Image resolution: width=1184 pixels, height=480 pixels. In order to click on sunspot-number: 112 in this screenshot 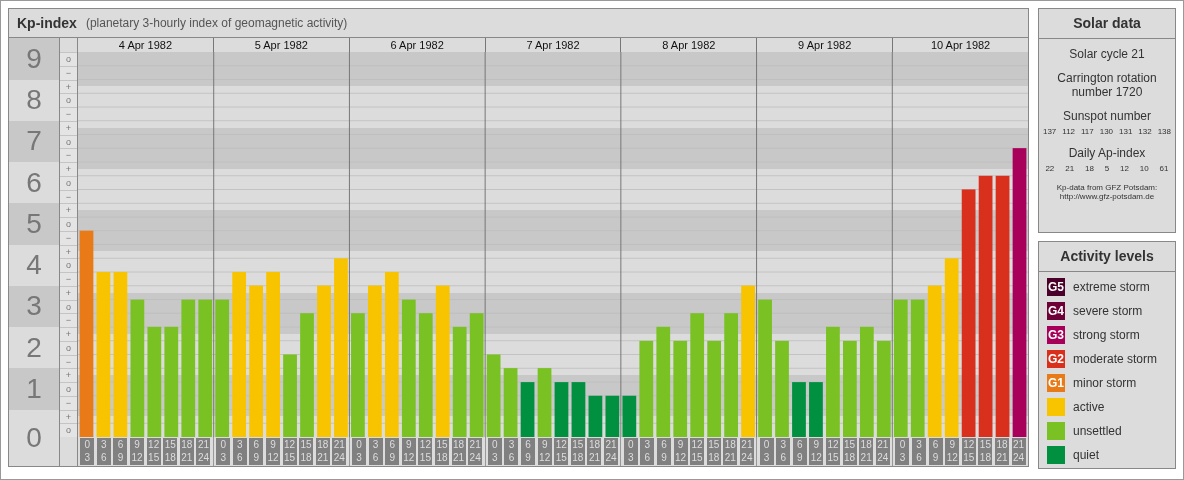, I will do `click(1069, 131)`.